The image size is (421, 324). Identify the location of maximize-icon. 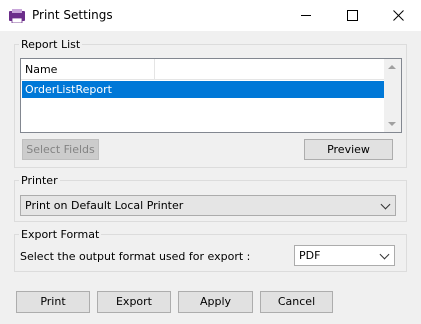
(352, 15).